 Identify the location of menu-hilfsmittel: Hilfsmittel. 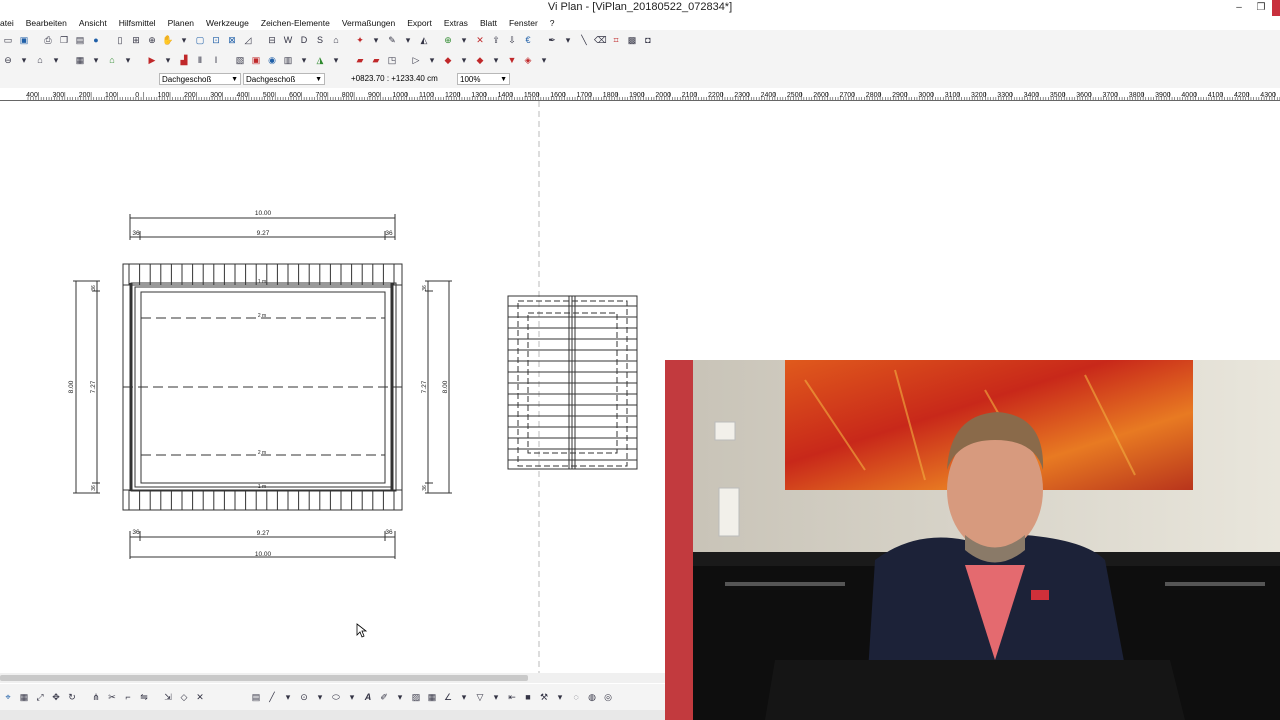
(137, 23).